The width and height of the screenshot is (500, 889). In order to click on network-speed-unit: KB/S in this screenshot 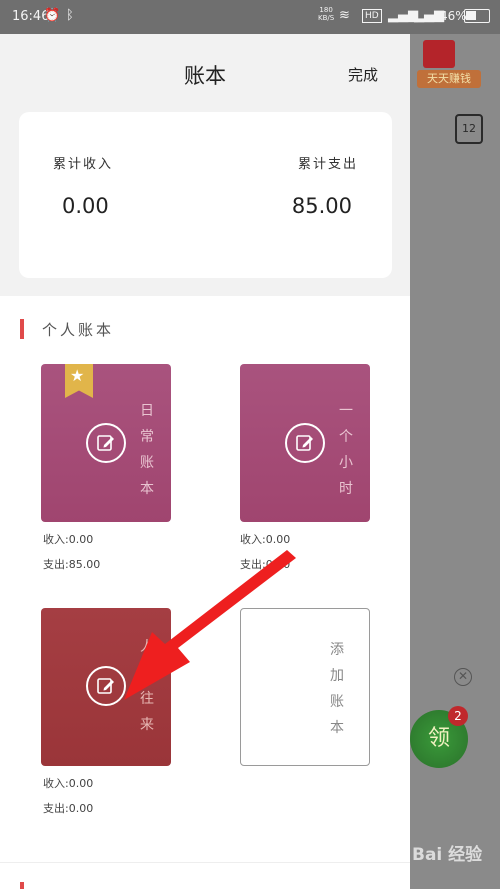, I will do `click(326, 18)`.